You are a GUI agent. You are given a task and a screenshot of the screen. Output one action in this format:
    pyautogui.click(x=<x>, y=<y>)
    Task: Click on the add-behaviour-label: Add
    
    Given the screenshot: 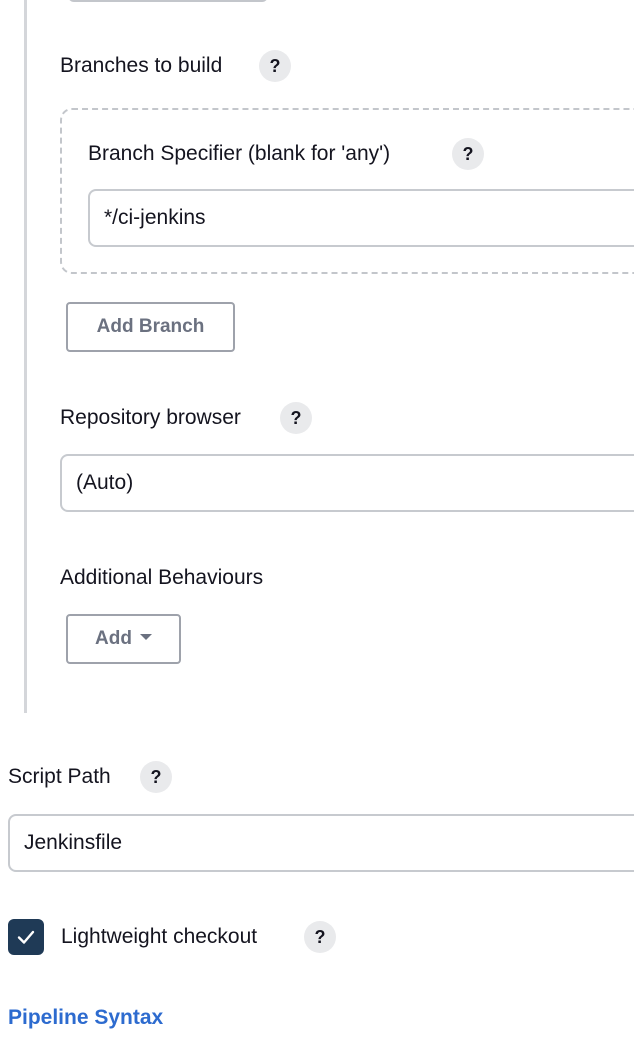 What is the action you would take?
    pyautogui.click(x=113, y=638)
    